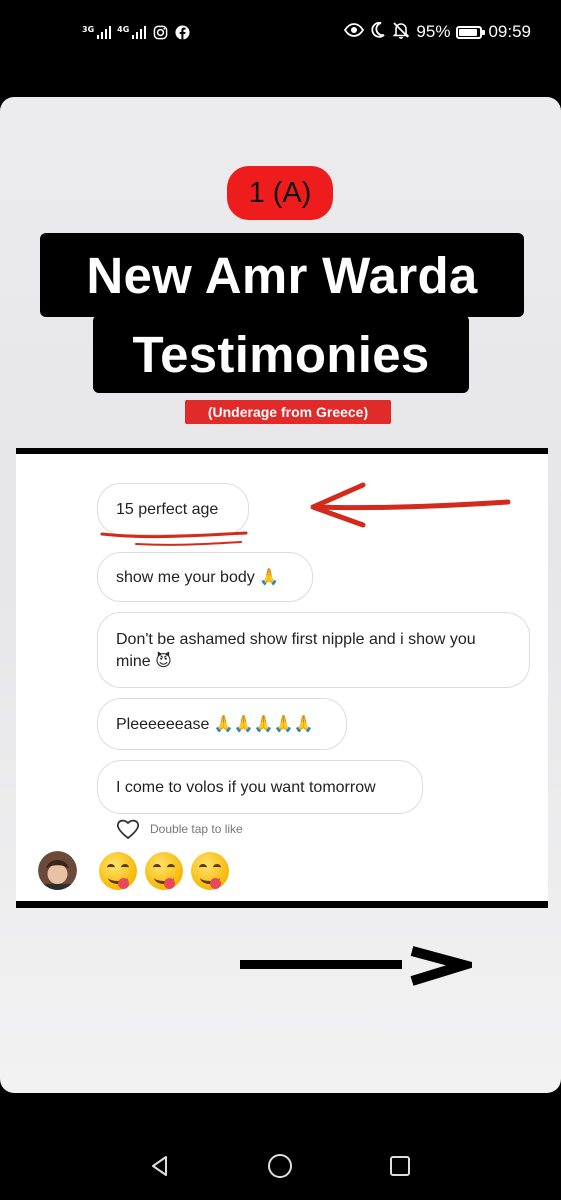 The width and height of the screenshot is (561, 1200). Describe the element at coordinates (163, 724) in the screenshot. I see `message-text: Pleeeeeease` at that location.